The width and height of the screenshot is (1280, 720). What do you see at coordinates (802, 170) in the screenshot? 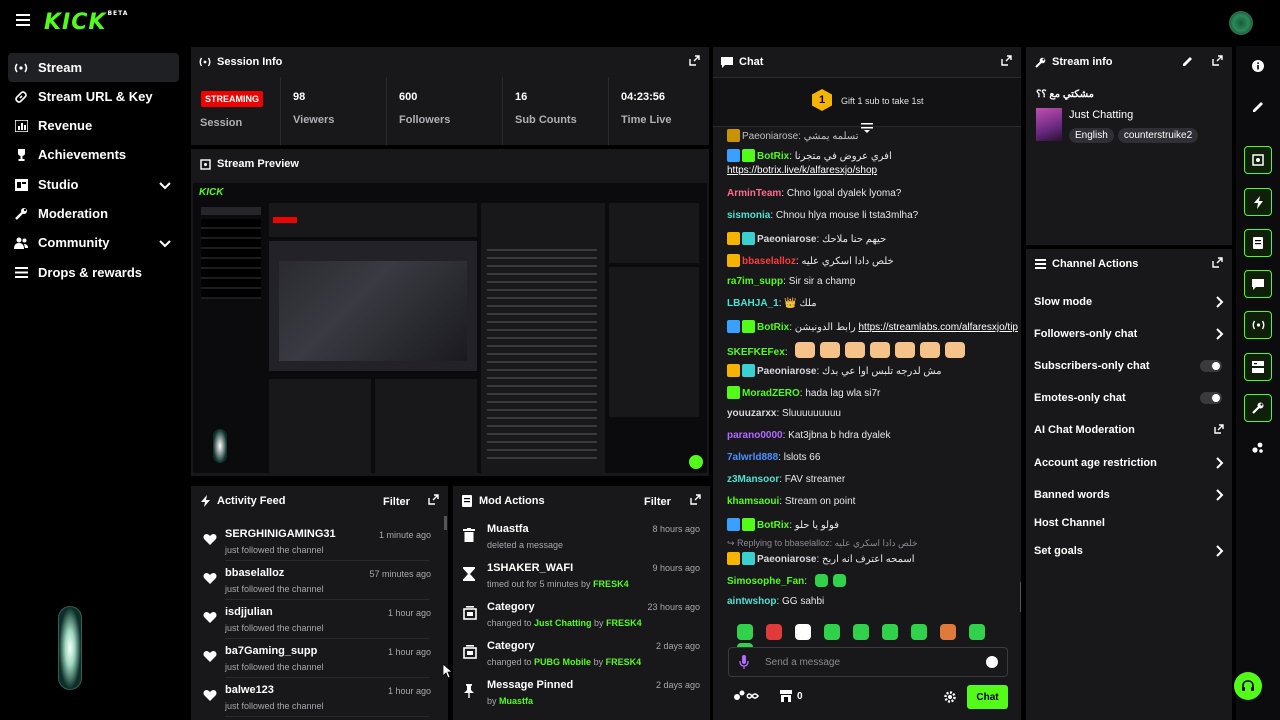
I see `chat-link: https://botrix.live/k/alfaresxjo/shop` at bounding box center [802, 170].